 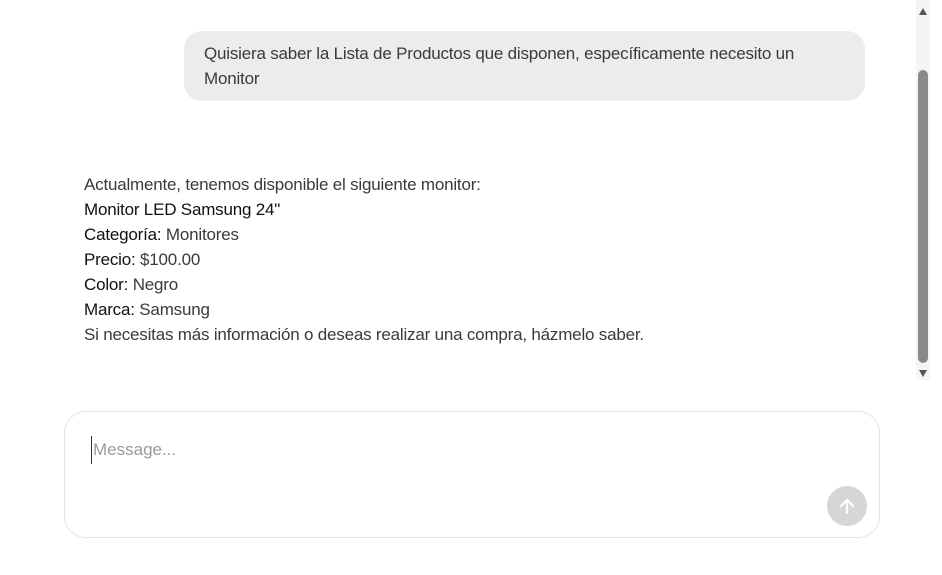 I want to click on field-value: $100.00, so click(x=170, y=259).